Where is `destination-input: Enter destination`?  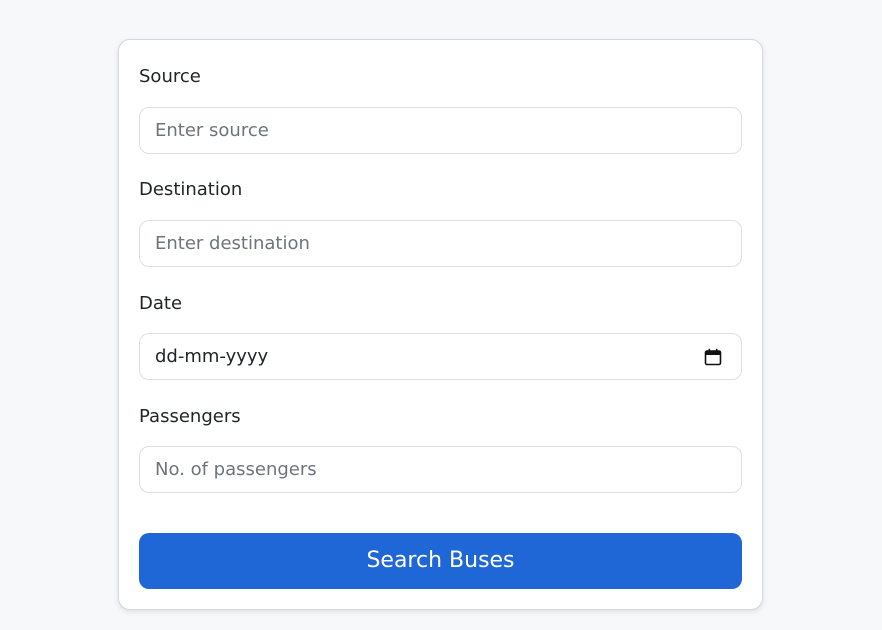
destination-input: Enter destination is located at coordinates (440, 243).